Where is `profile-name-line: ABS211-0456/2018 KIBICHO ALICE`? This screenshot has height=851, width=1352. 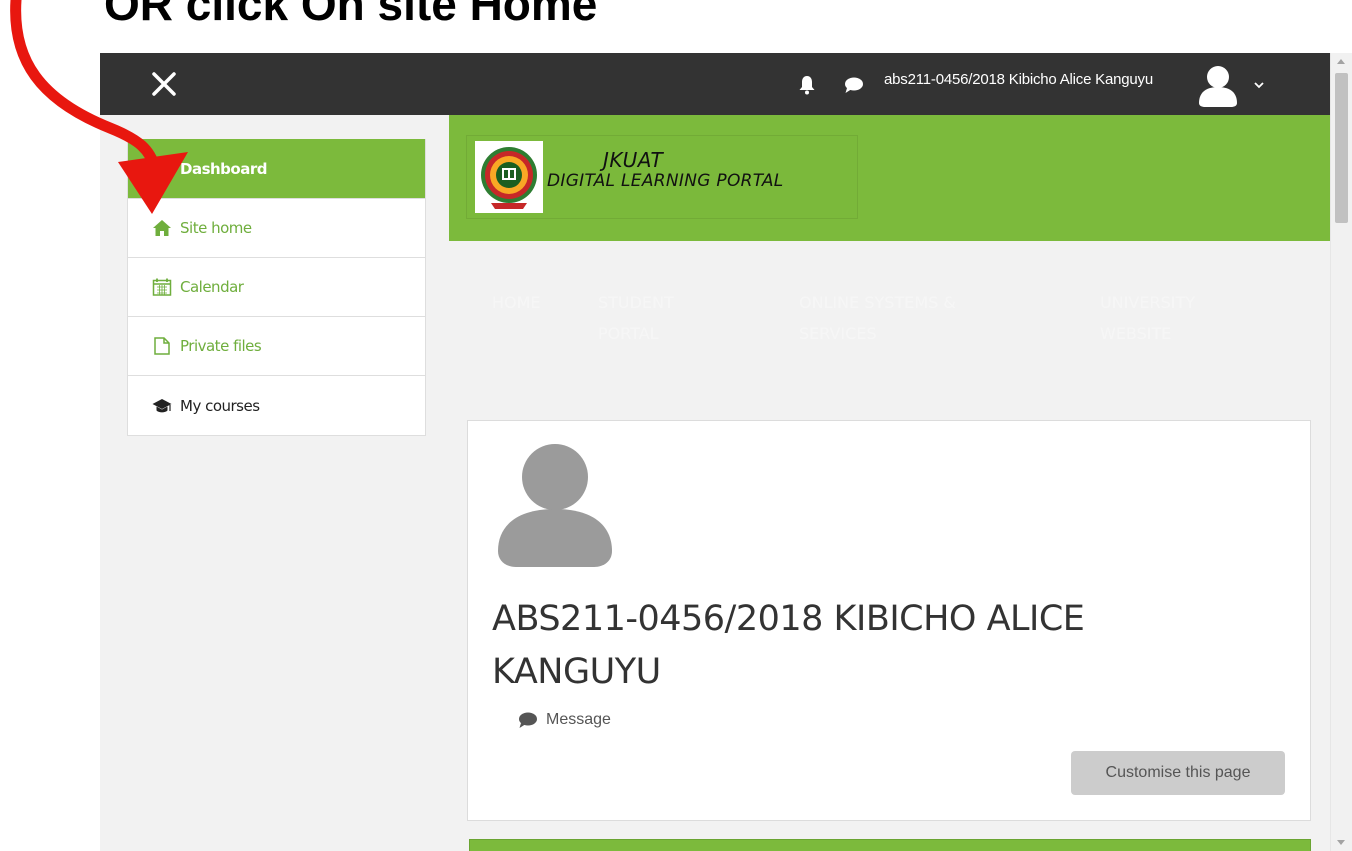
profile-name-line: ABS211-0456/2018 KIBICHO ALICE is located at coordinates (788, 619).